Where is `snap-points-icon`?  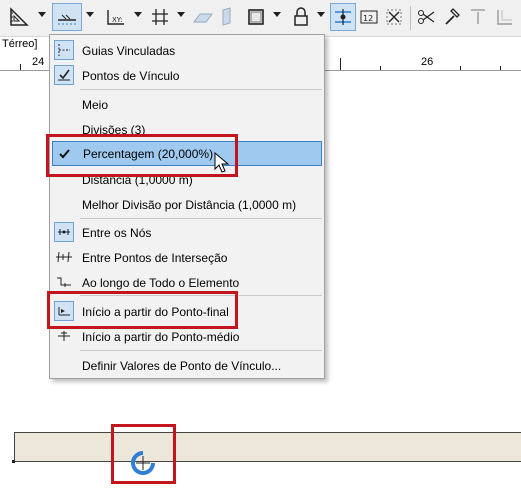
snap-points-icon is located at coordinates (64, 75).